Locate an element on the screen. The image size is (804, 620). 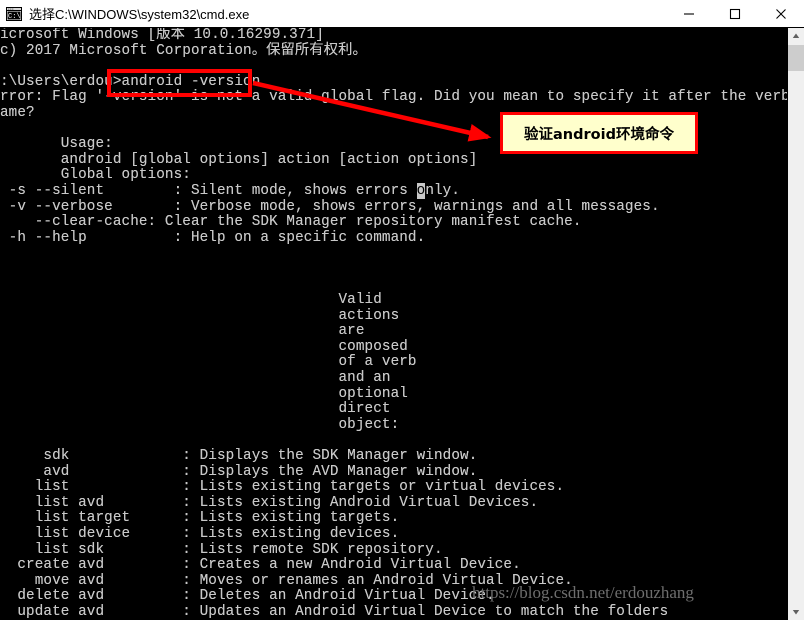
scroll-thumb is located at coordinates (796, 58).